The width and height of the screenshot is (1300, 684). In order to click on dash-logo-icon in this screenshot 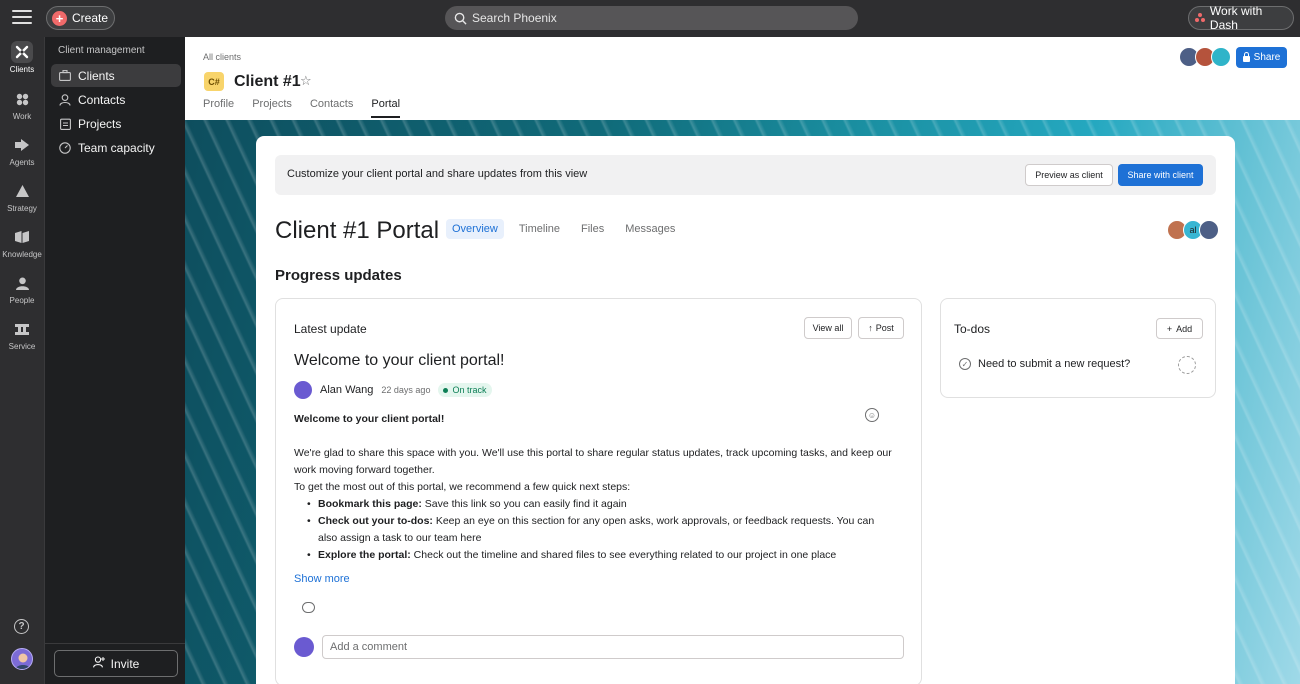, I will do `click(1200, 18)`.